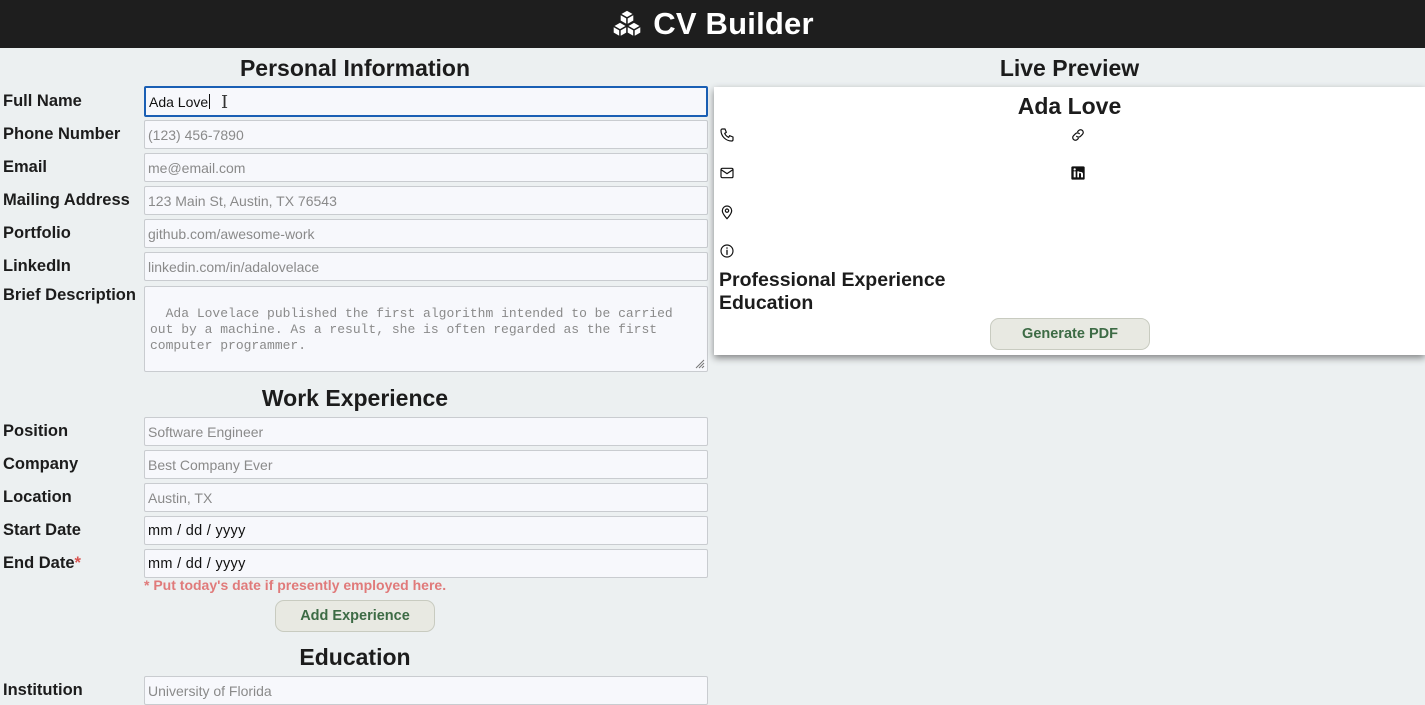  What do you see at coordinates (700, 364) in the screenshot?
I see `resize-grip-icon` at bounding box center [700, 364].